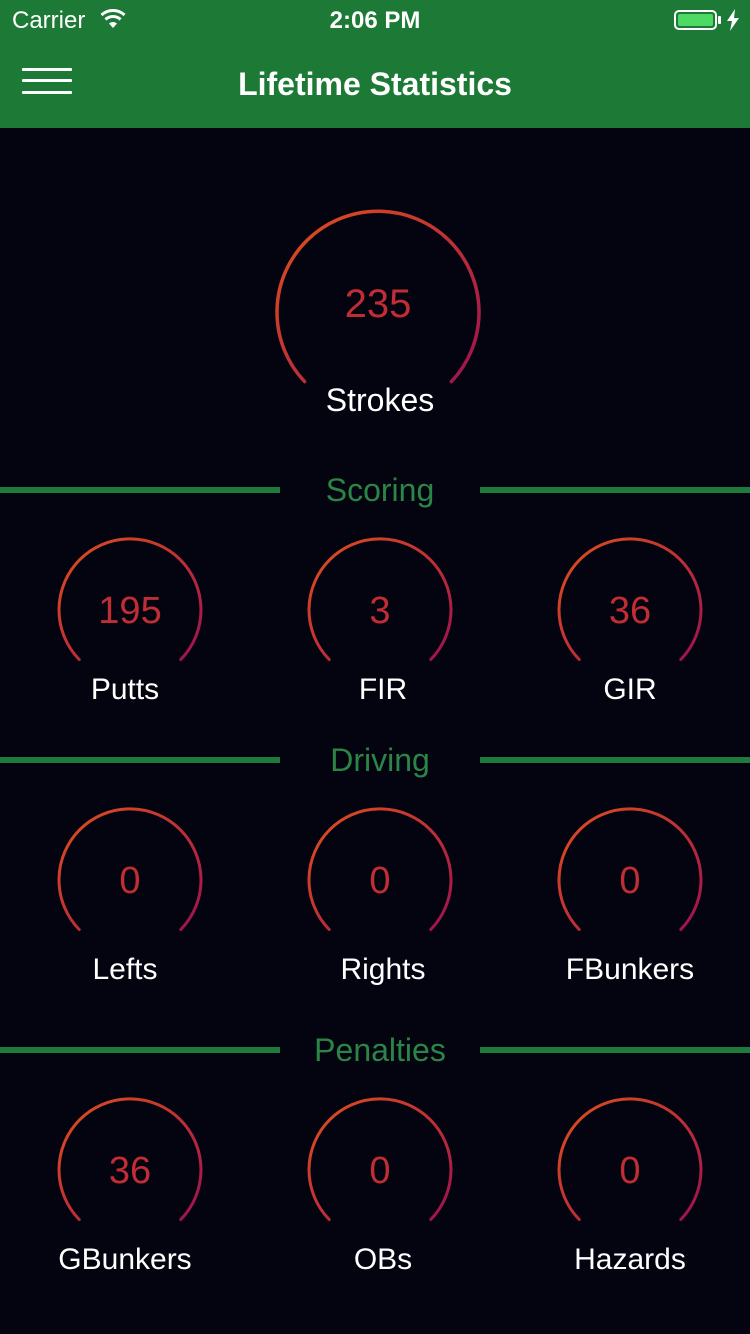  What do you see at coordinates (380, 760) in the screenshot?
I see `section-title-driving: Driving` at bounding box center [380, 760].